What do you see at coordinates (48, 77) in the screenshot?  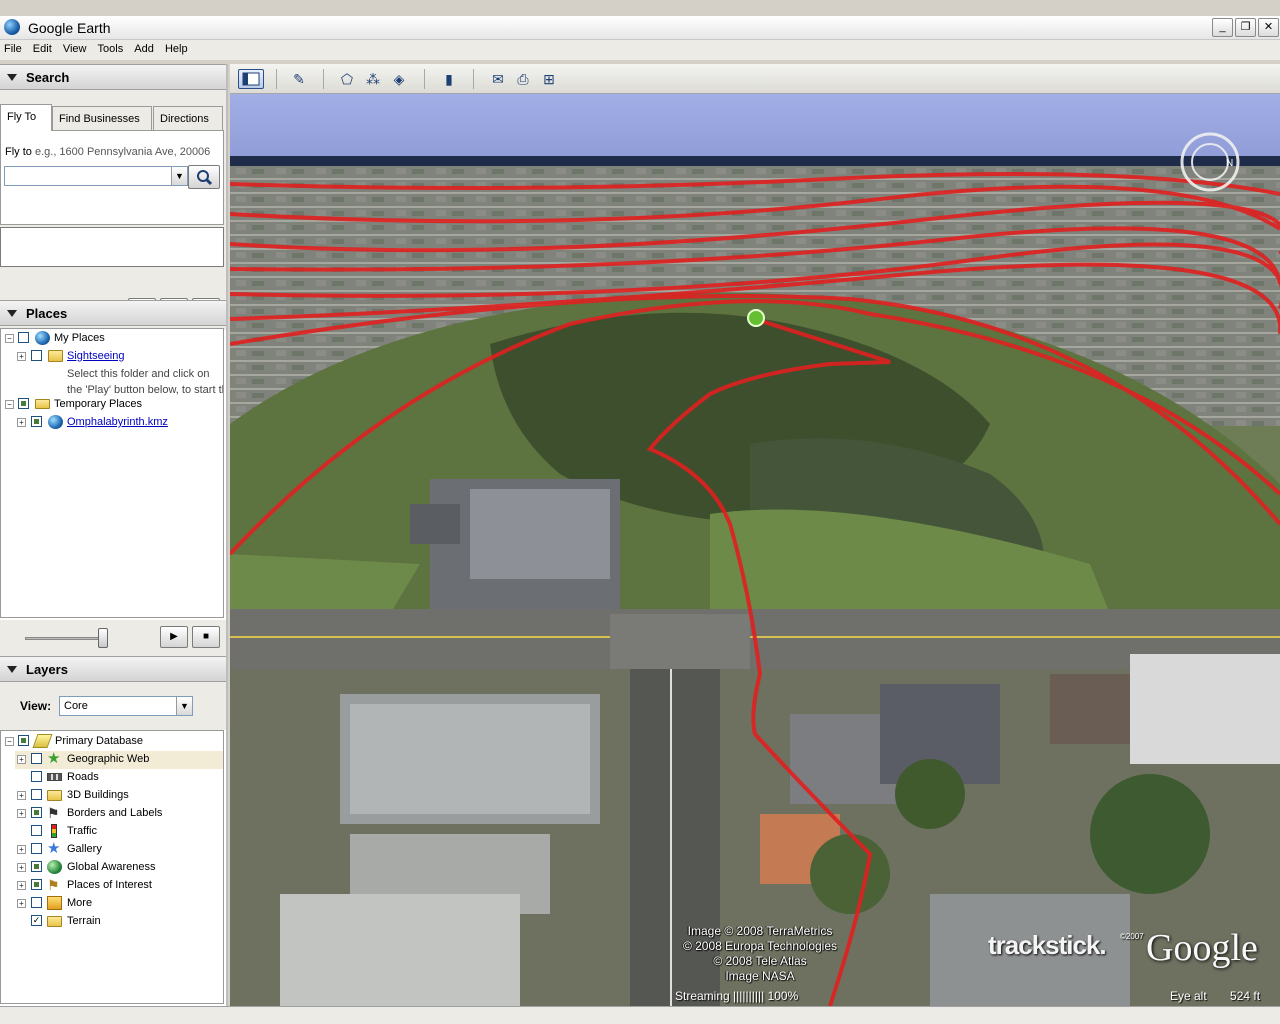 I see `search-header-label: Search` at bounding box center [48, 77].